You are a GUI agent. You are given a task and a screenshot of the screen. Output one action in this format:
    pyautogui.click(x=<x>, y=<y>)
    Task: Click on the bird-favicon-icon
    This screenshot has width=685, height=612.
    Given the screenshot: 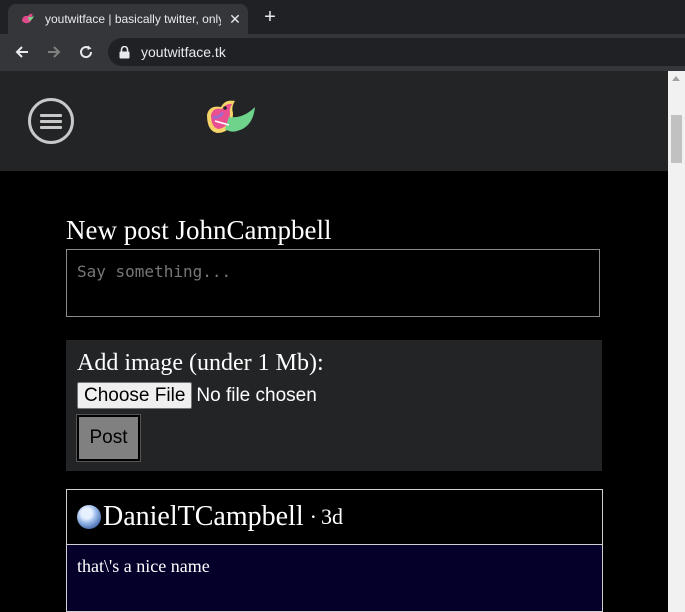 What is the action you would take?
    pyautogui.click(x=28, y=19)
    